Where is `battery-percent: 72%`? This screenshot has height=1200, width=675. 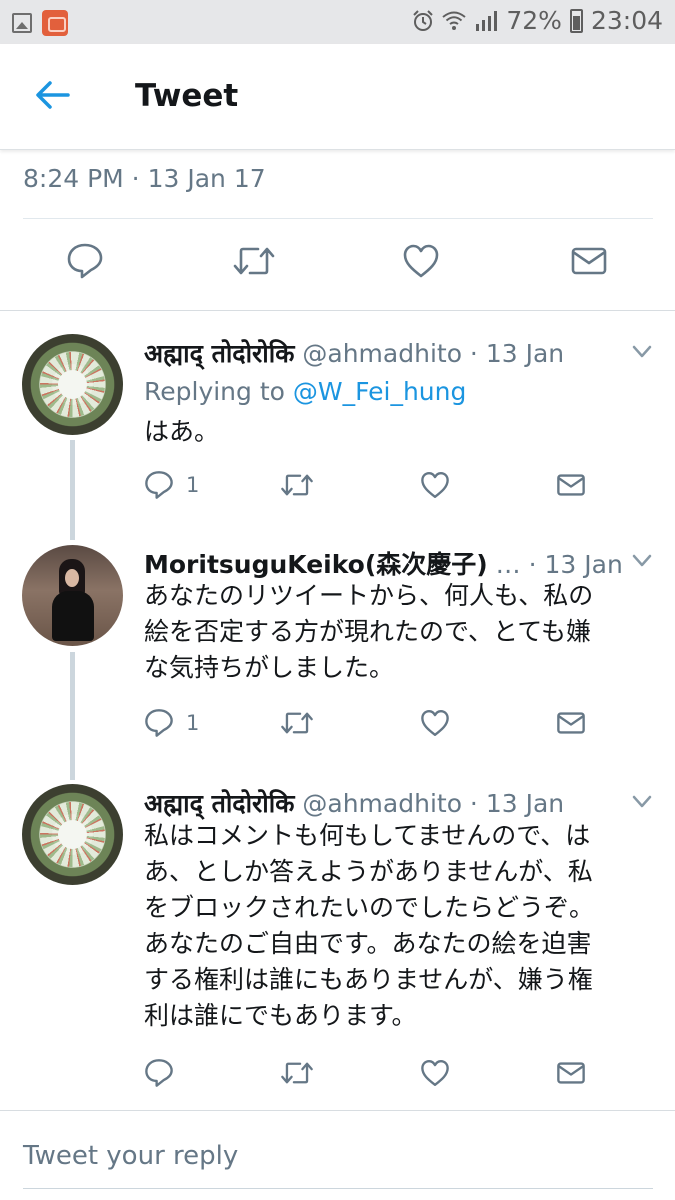 battery-percent: 72% is located at coordinates (534, 20).